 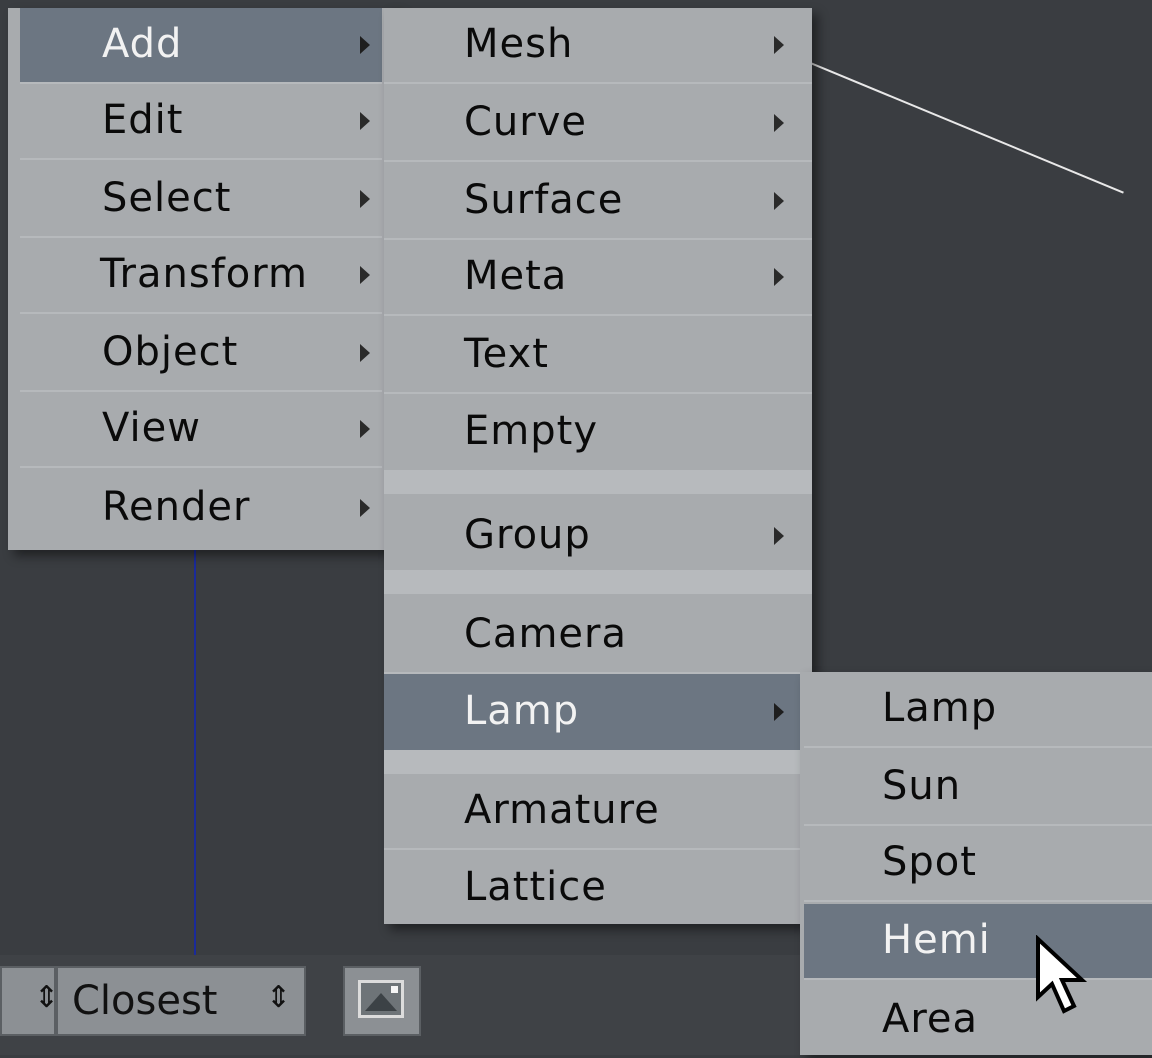 I want to click on menu-item-hemi: Hemi, so click(x=978, y=942).